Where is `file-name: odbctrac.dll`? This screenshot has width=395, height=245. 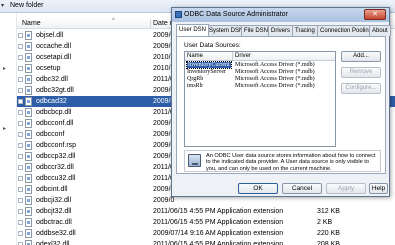
file-name: odbctrac.dll is located at coordinates (54, 222).